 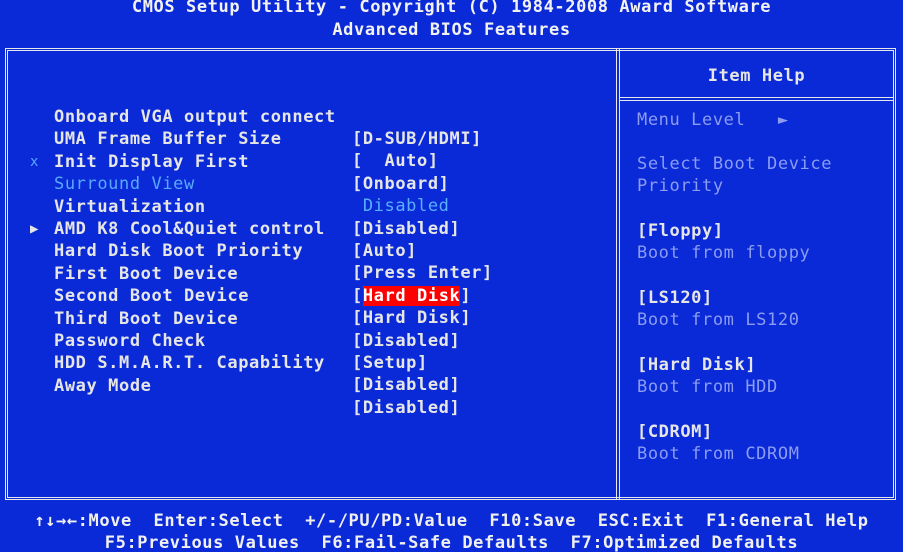 What do you see at coordinates (718, 320) in the screenshot?
I see `help-text: Boot from LS120` at bounding box center [718, 320].